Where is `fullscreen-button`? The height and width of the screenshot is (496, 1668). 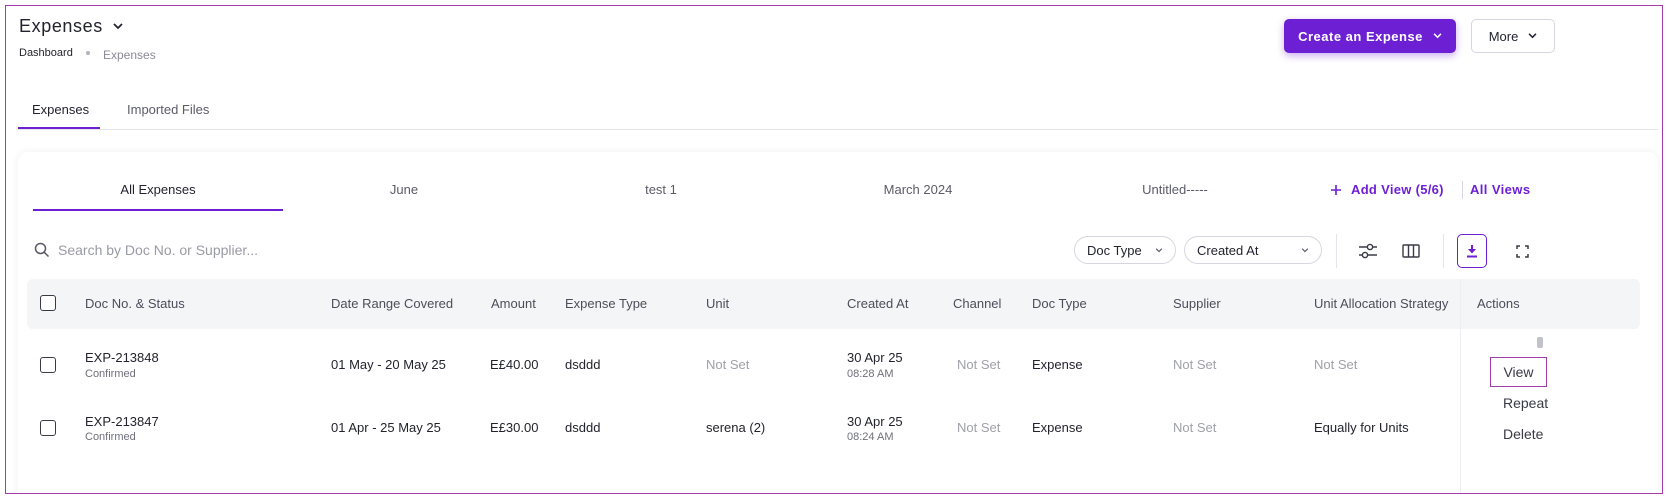 fullscreen-button is located at coordinates (1522, 251).